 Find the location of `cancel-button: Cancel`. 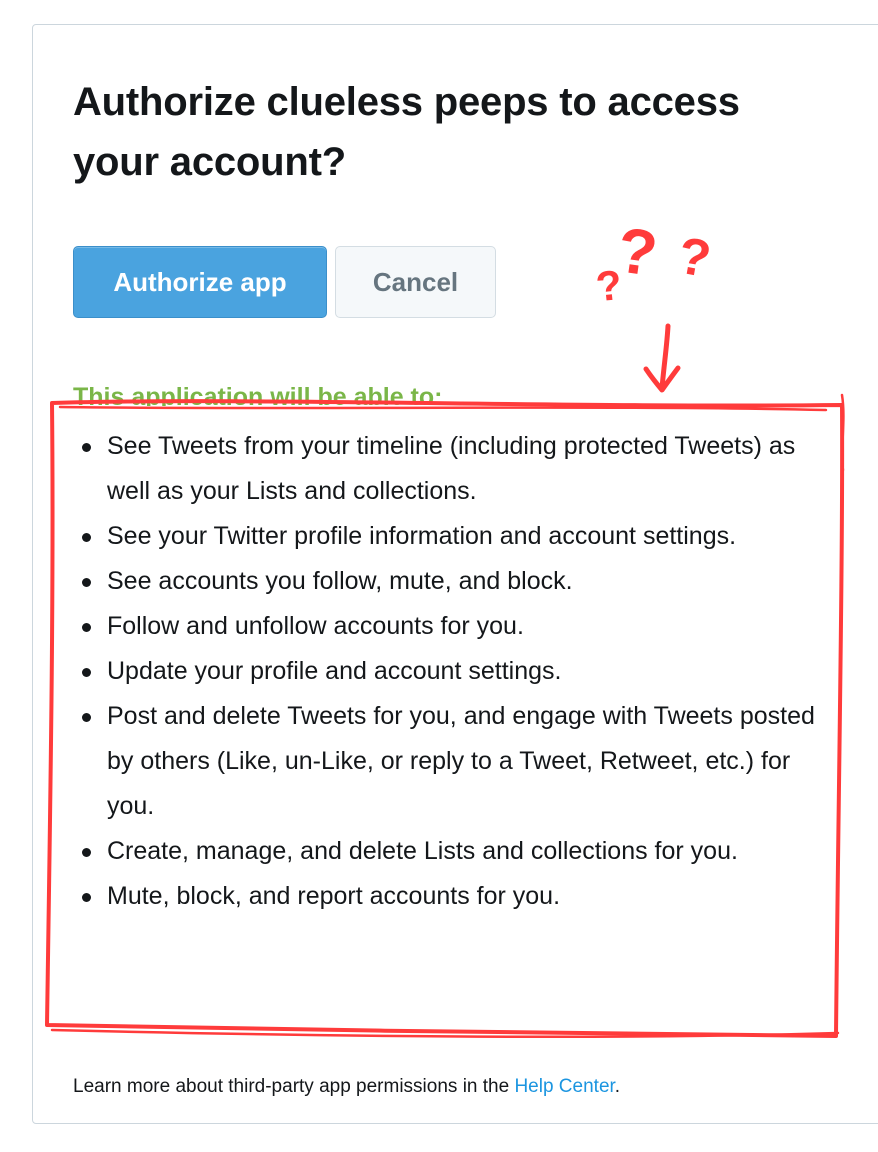

cancel-button: Cancel is located at coordinates (415, 282).